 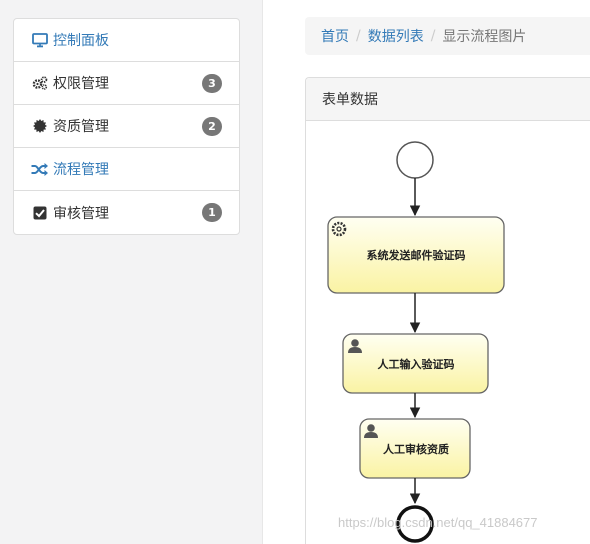 What do you see at coordinates (126, 83) in the screenshot?
I see `sidebar-item-permissions: 权限管理 3` at bounding box center [126, 83].